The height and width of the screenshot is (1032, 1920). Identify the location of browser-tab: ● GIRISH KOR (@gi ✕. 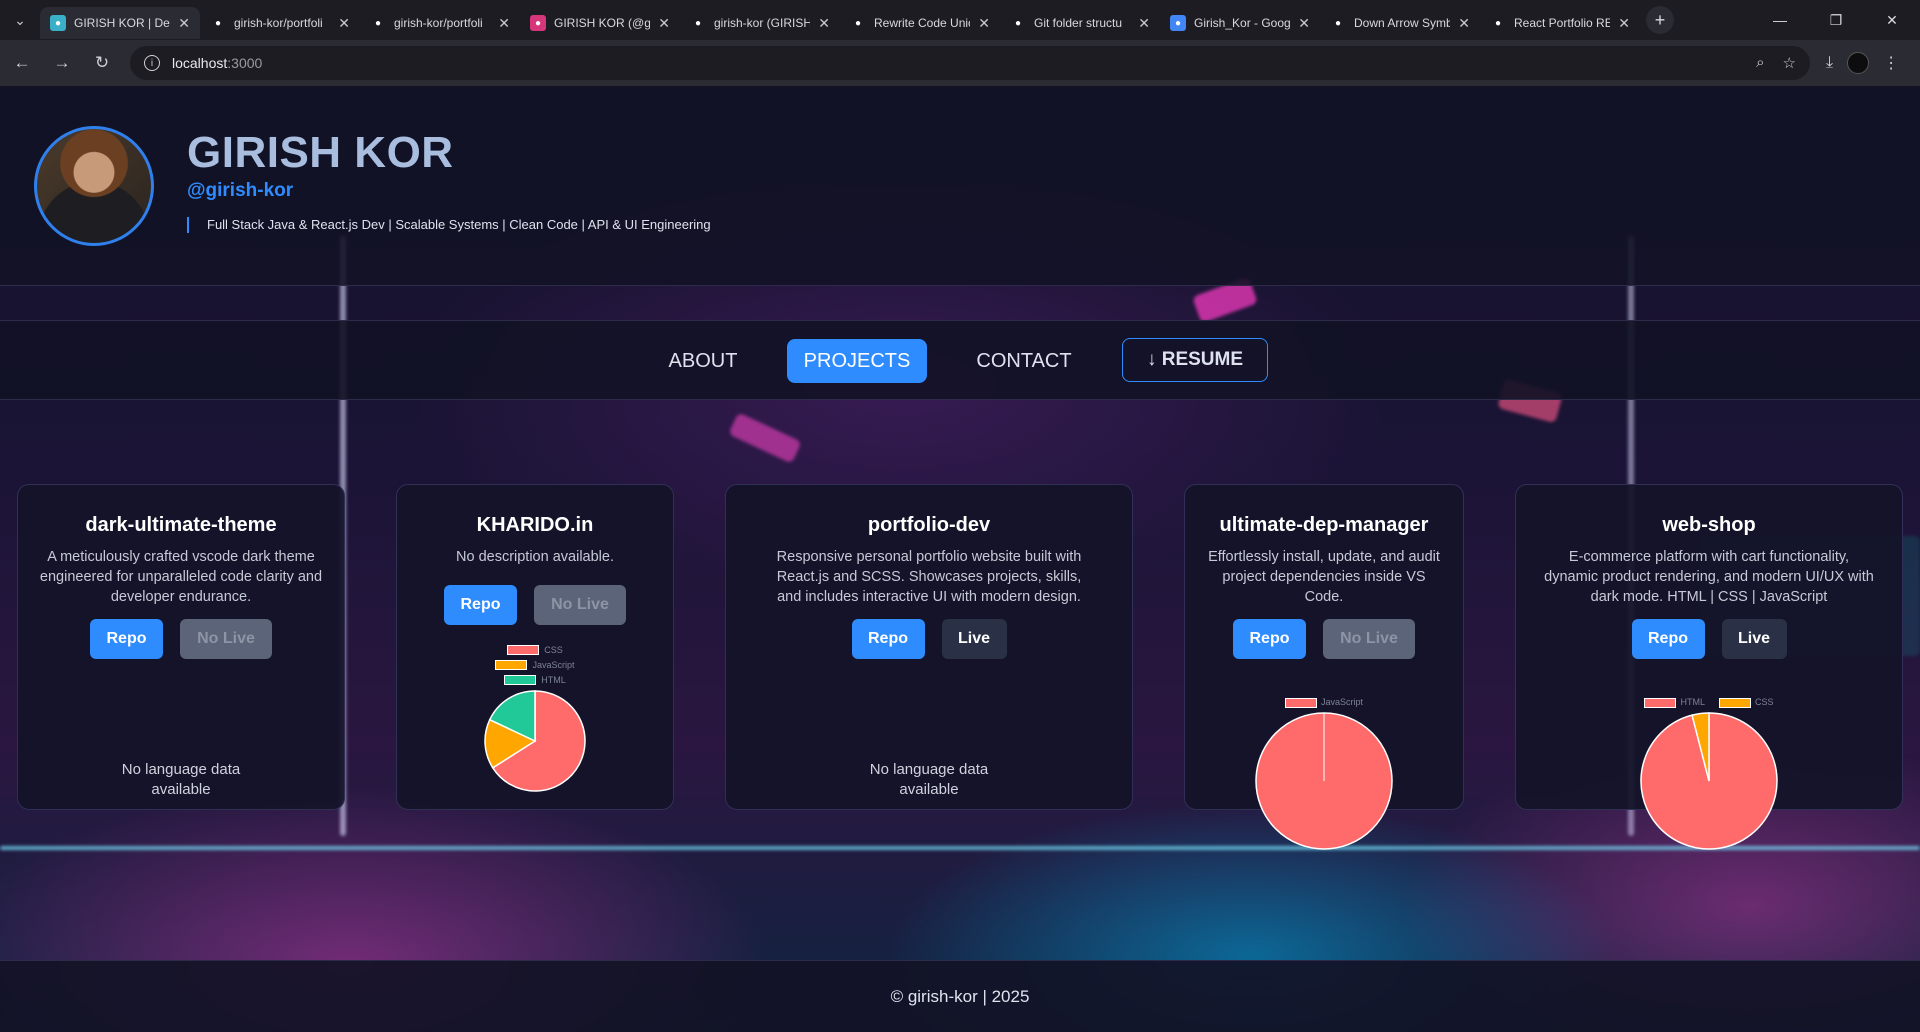
(600, 23).